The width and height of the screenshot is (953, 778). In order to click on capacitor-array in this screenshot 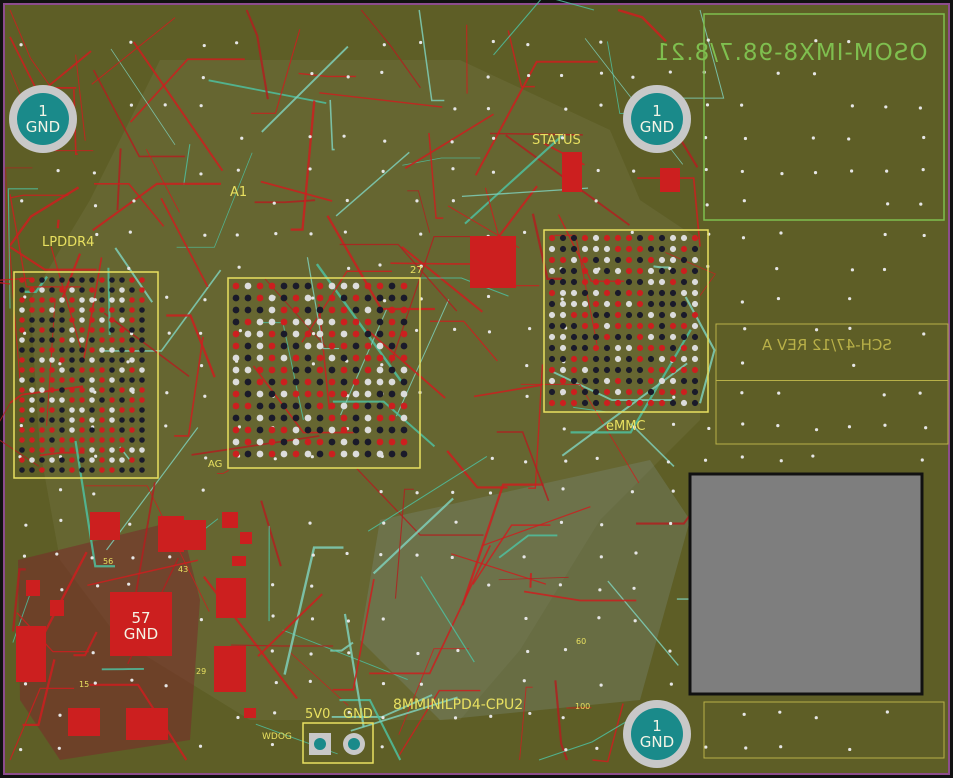, I will do `click(493, 262)`.